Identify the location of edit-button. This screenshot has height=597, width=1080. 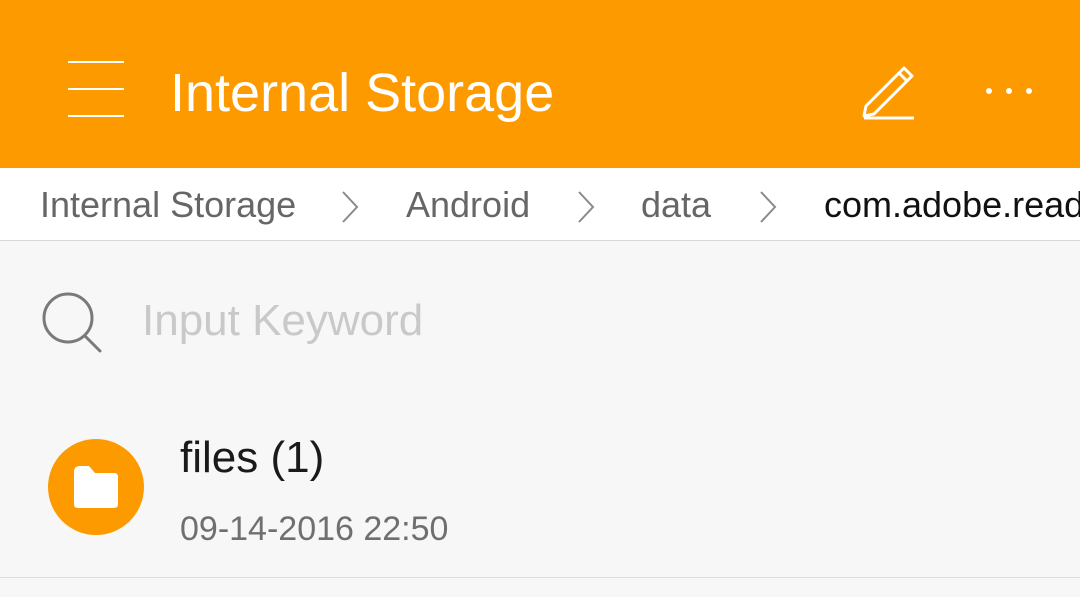
(890, 89).